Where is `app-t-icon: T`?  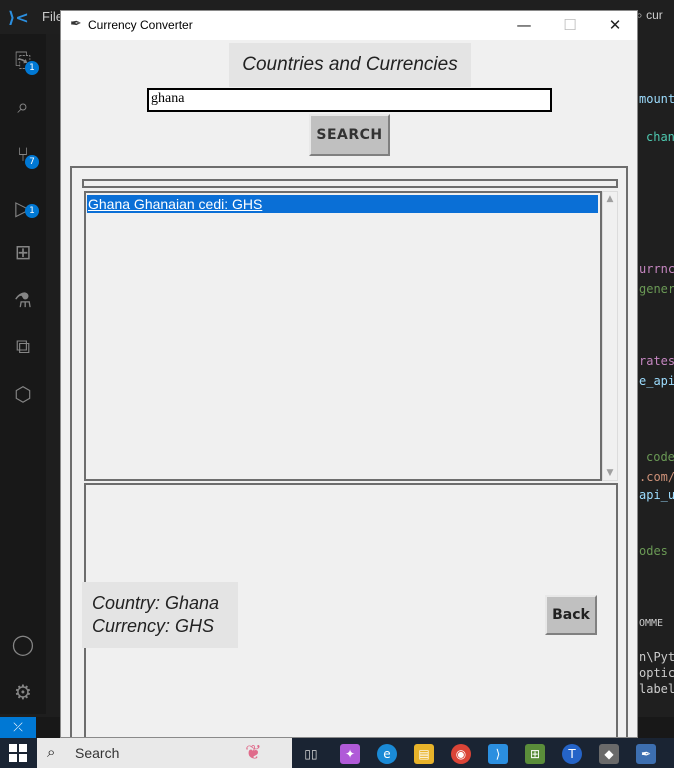 app-t-icon: T is located at coordinates (572, 754).